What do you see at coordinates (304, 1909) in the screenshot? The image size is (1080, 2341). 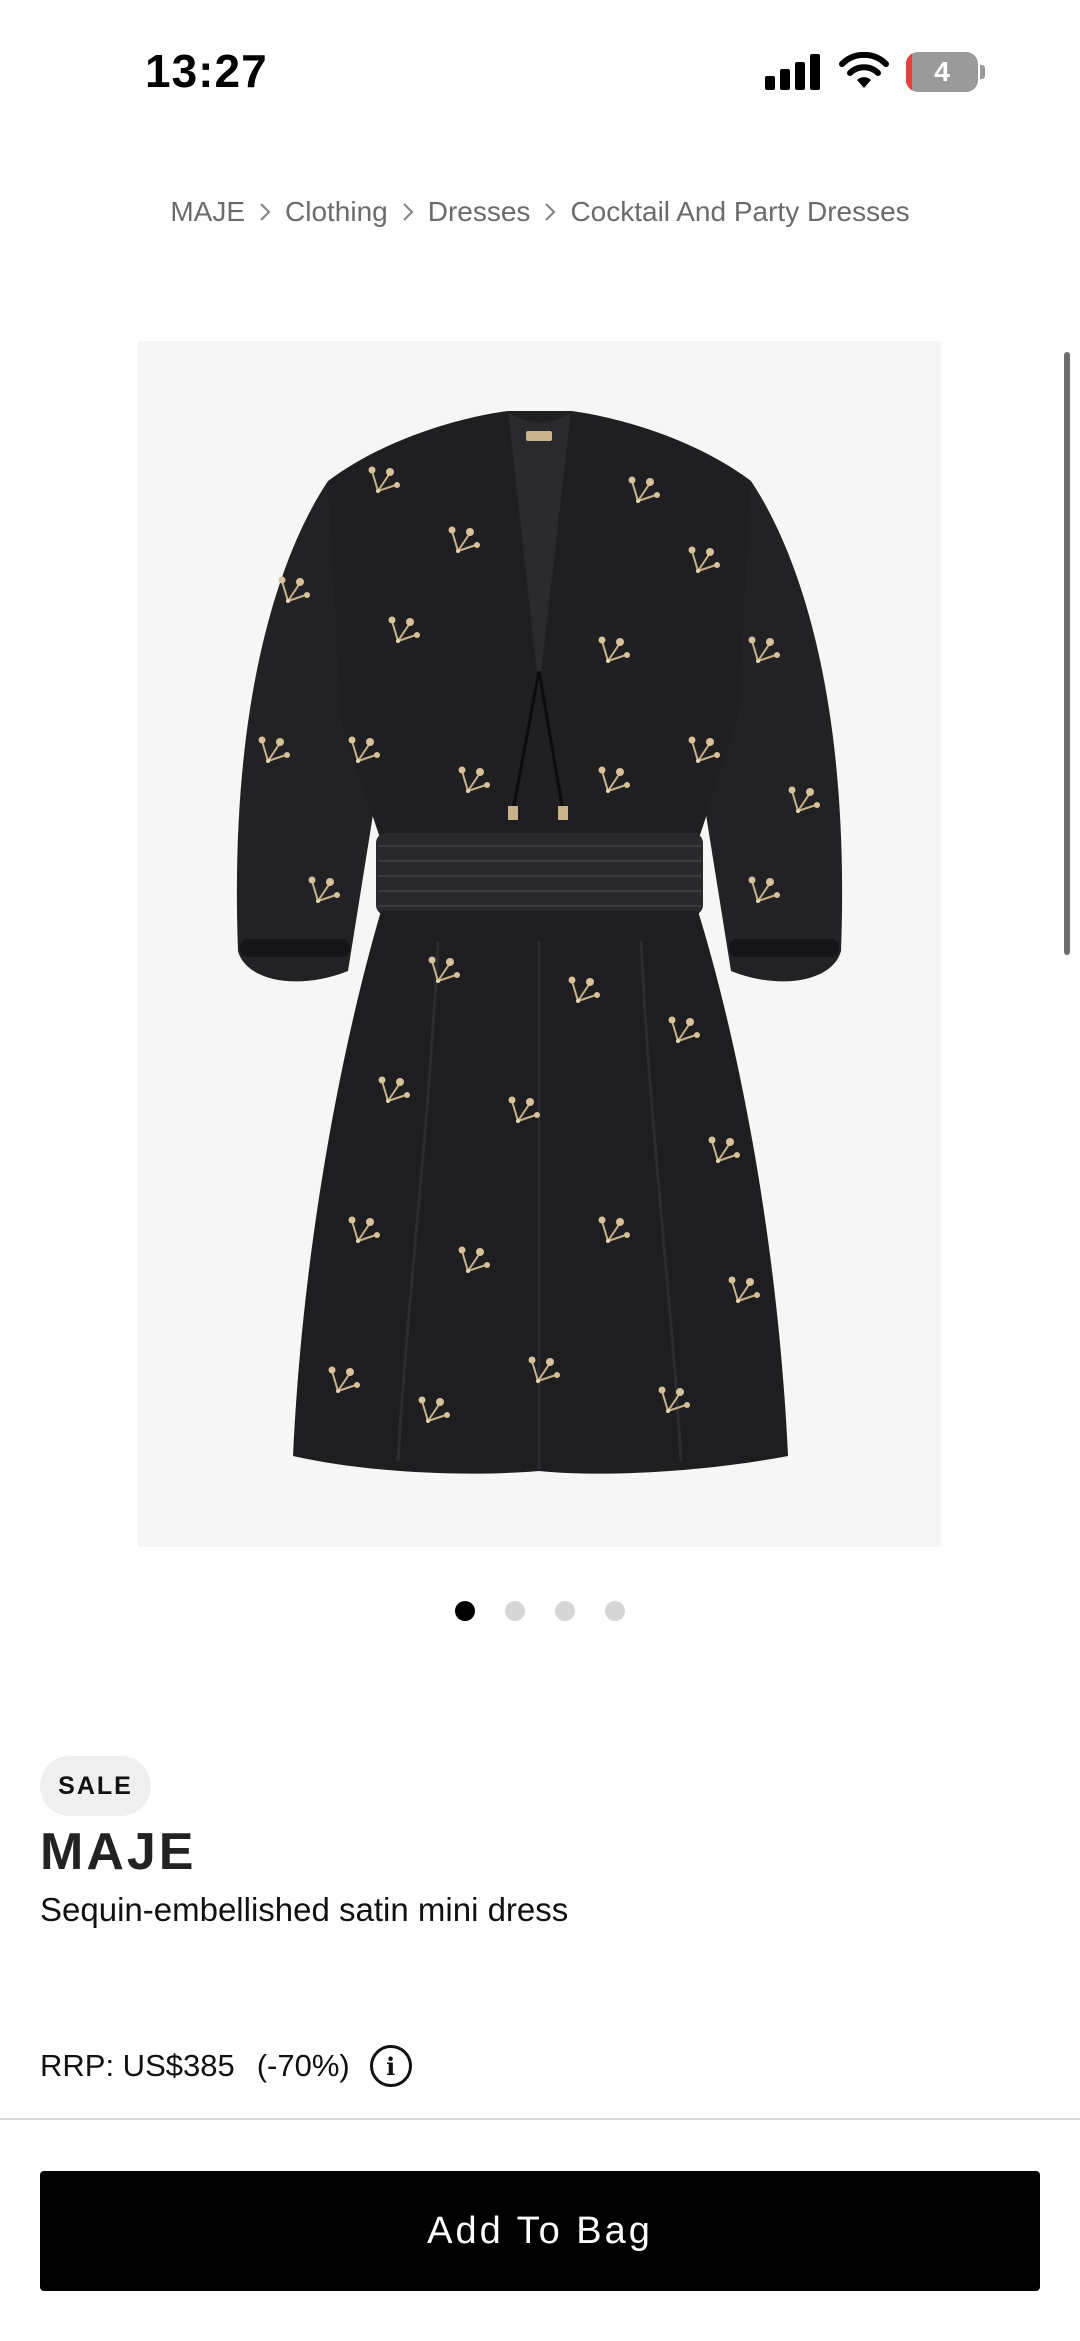 I see `product-title: Sequin-embellished satin mini dress` at bounding box center [304, 1909].